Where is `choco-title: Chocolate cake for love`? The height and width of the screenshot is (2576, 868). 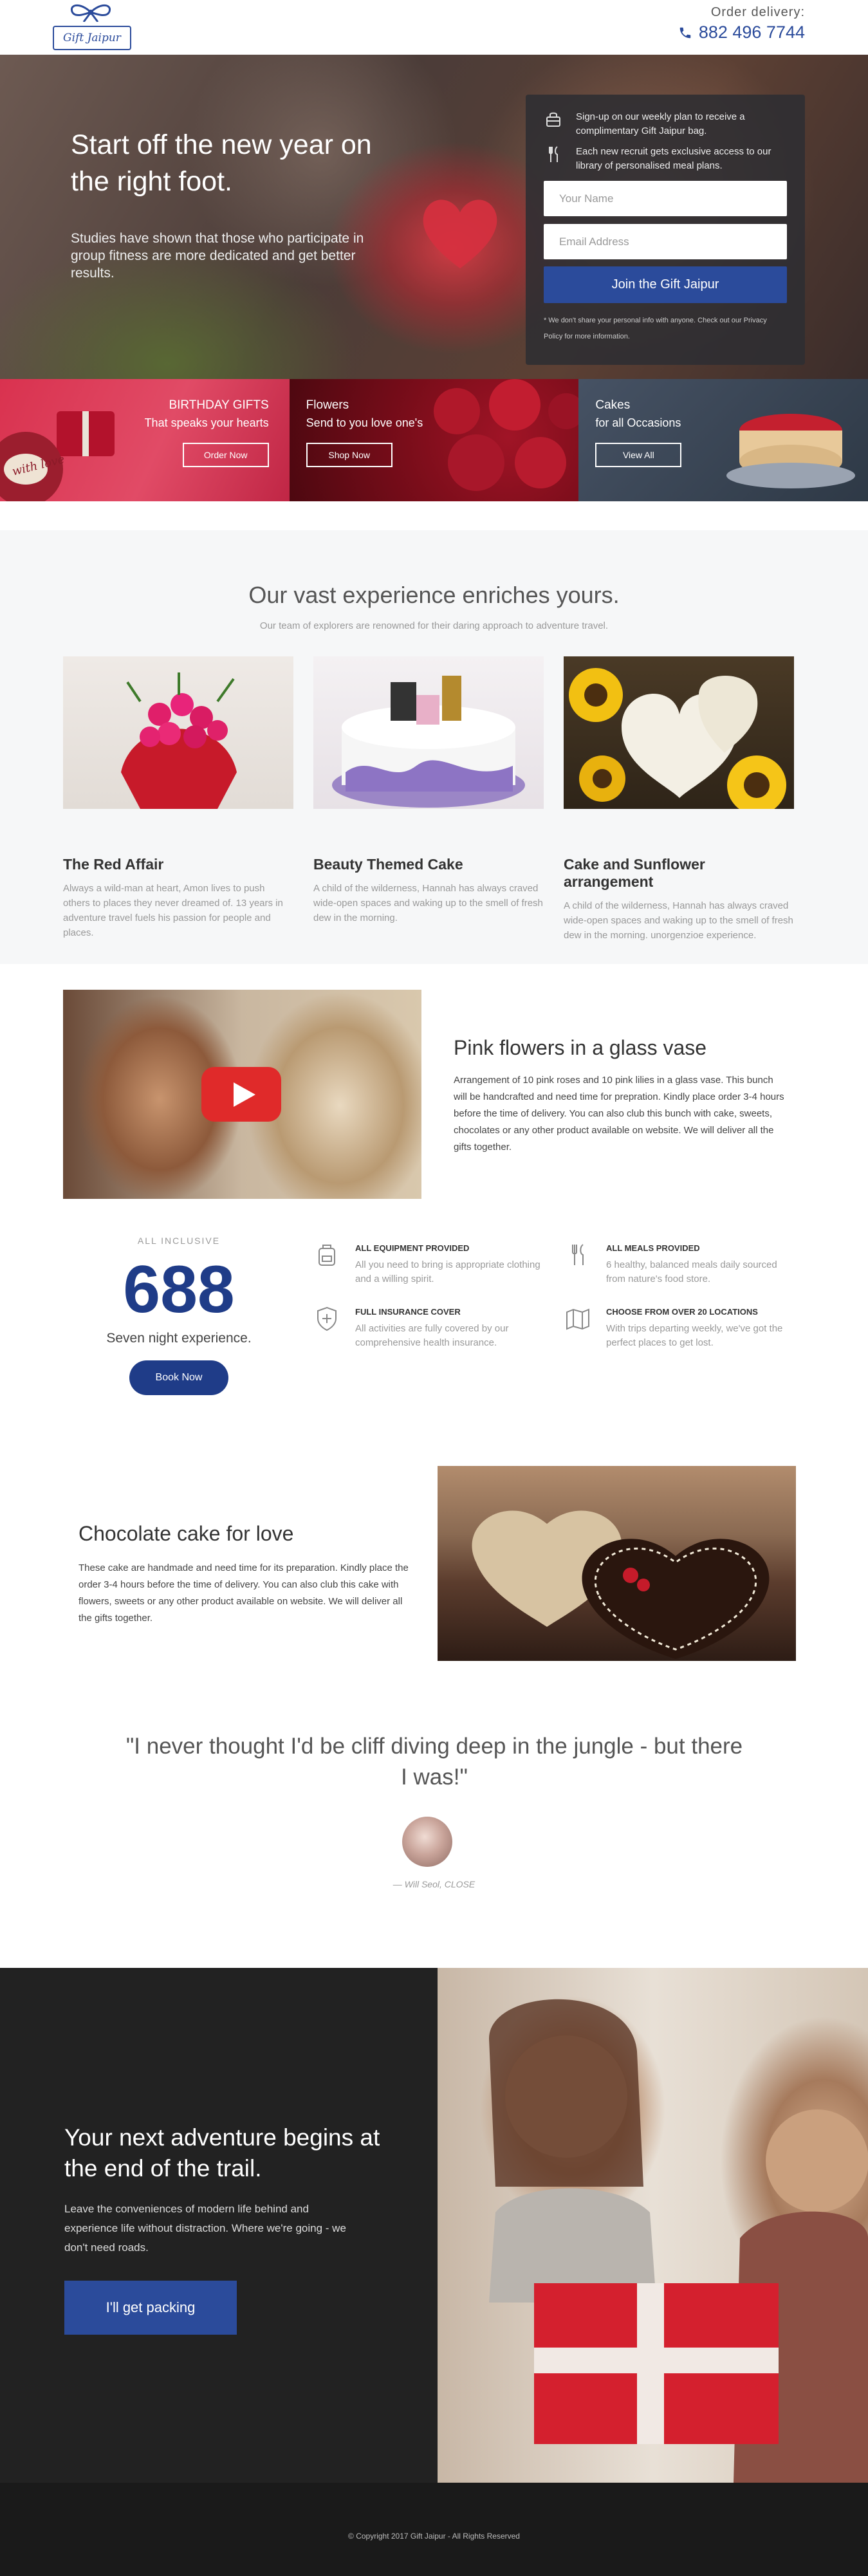
choco-title: Chocolate cake for love is located at coordinates (186, 1533).